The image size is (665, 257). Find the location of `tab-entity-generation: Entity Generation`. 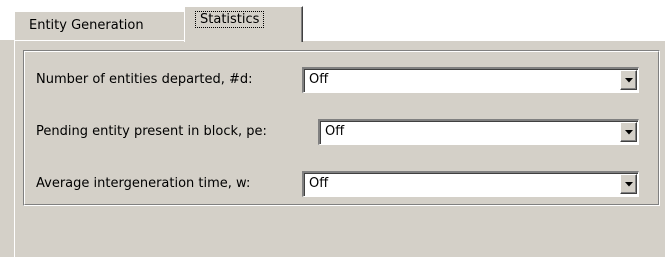

tab-entity-generation: Entity Generation is located at coordinates (100, 25).